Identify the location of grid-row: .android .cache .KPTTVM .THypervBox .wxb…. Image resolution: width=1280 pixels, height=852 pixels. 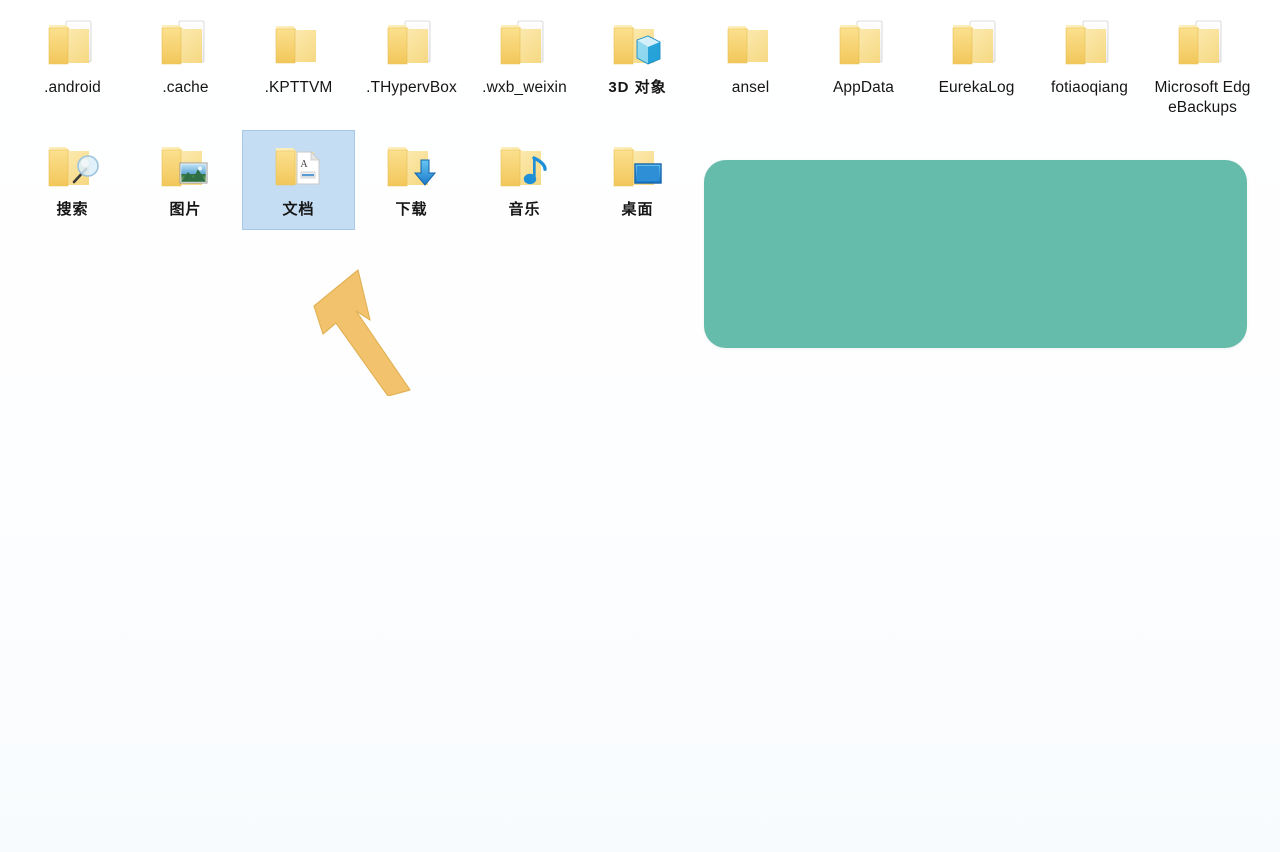
(648, 63).